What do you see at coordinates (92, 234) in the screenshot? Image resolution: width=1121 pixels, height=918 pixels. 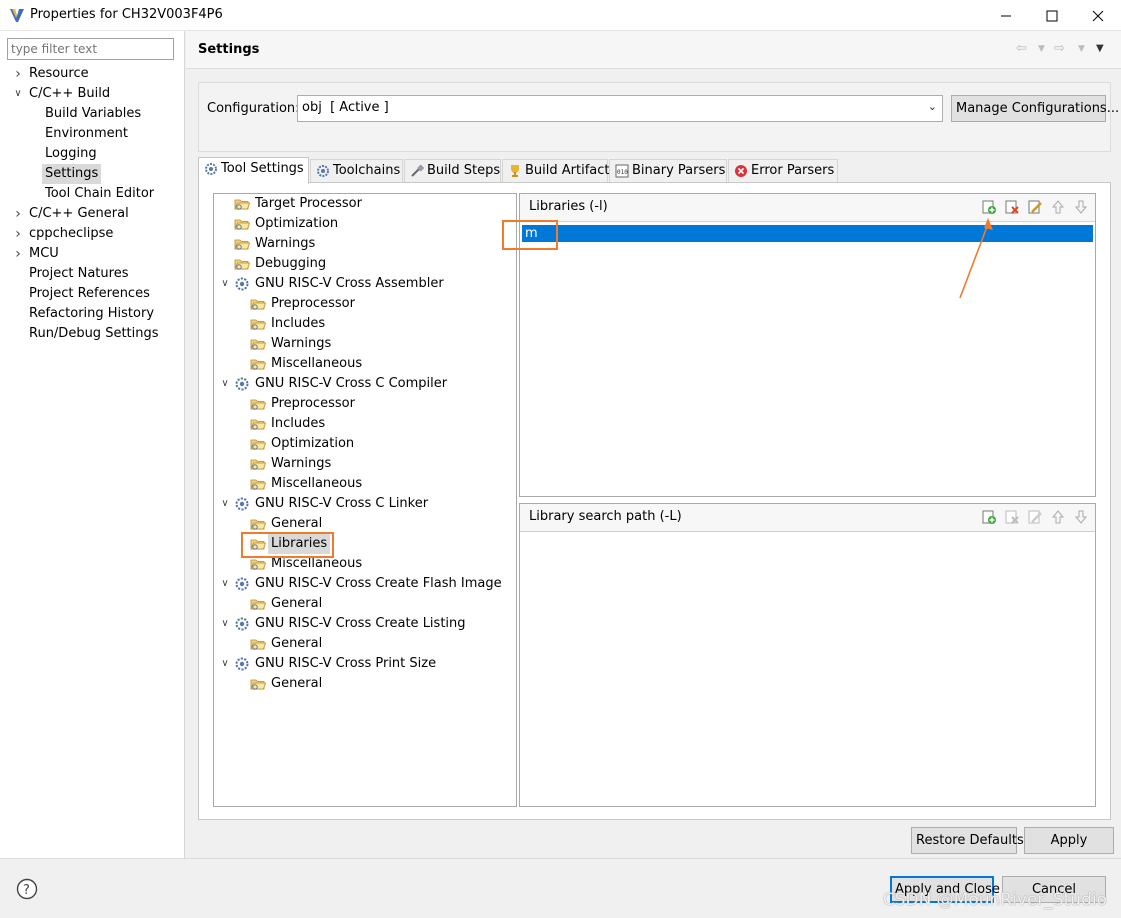 I see `nav-item: › cppcheclipse` at bounding box center [92, 234].